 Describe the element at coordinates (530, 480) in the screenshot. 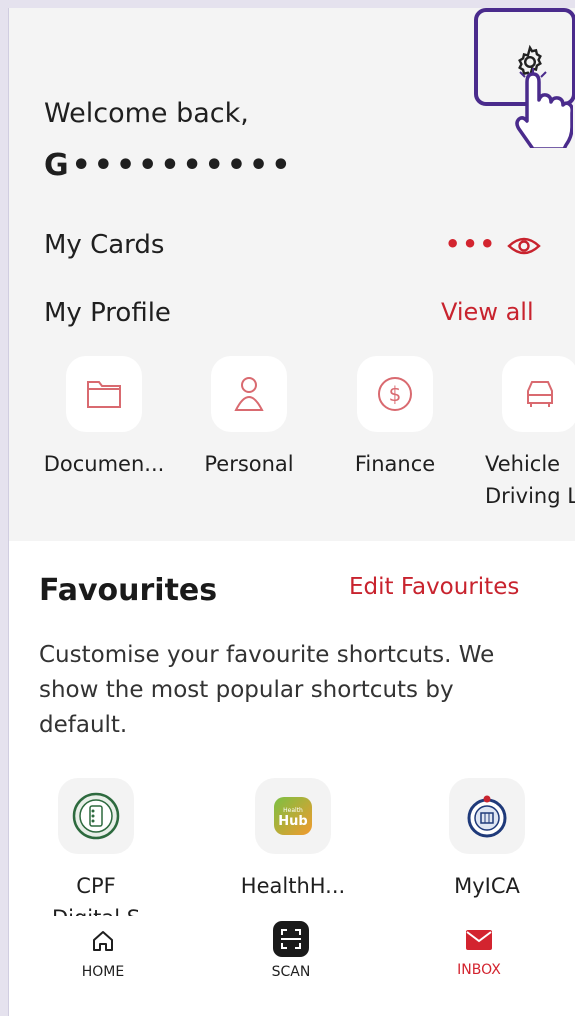

I see `profile-vehicle-label: Vehicle Driving Li` at that location.